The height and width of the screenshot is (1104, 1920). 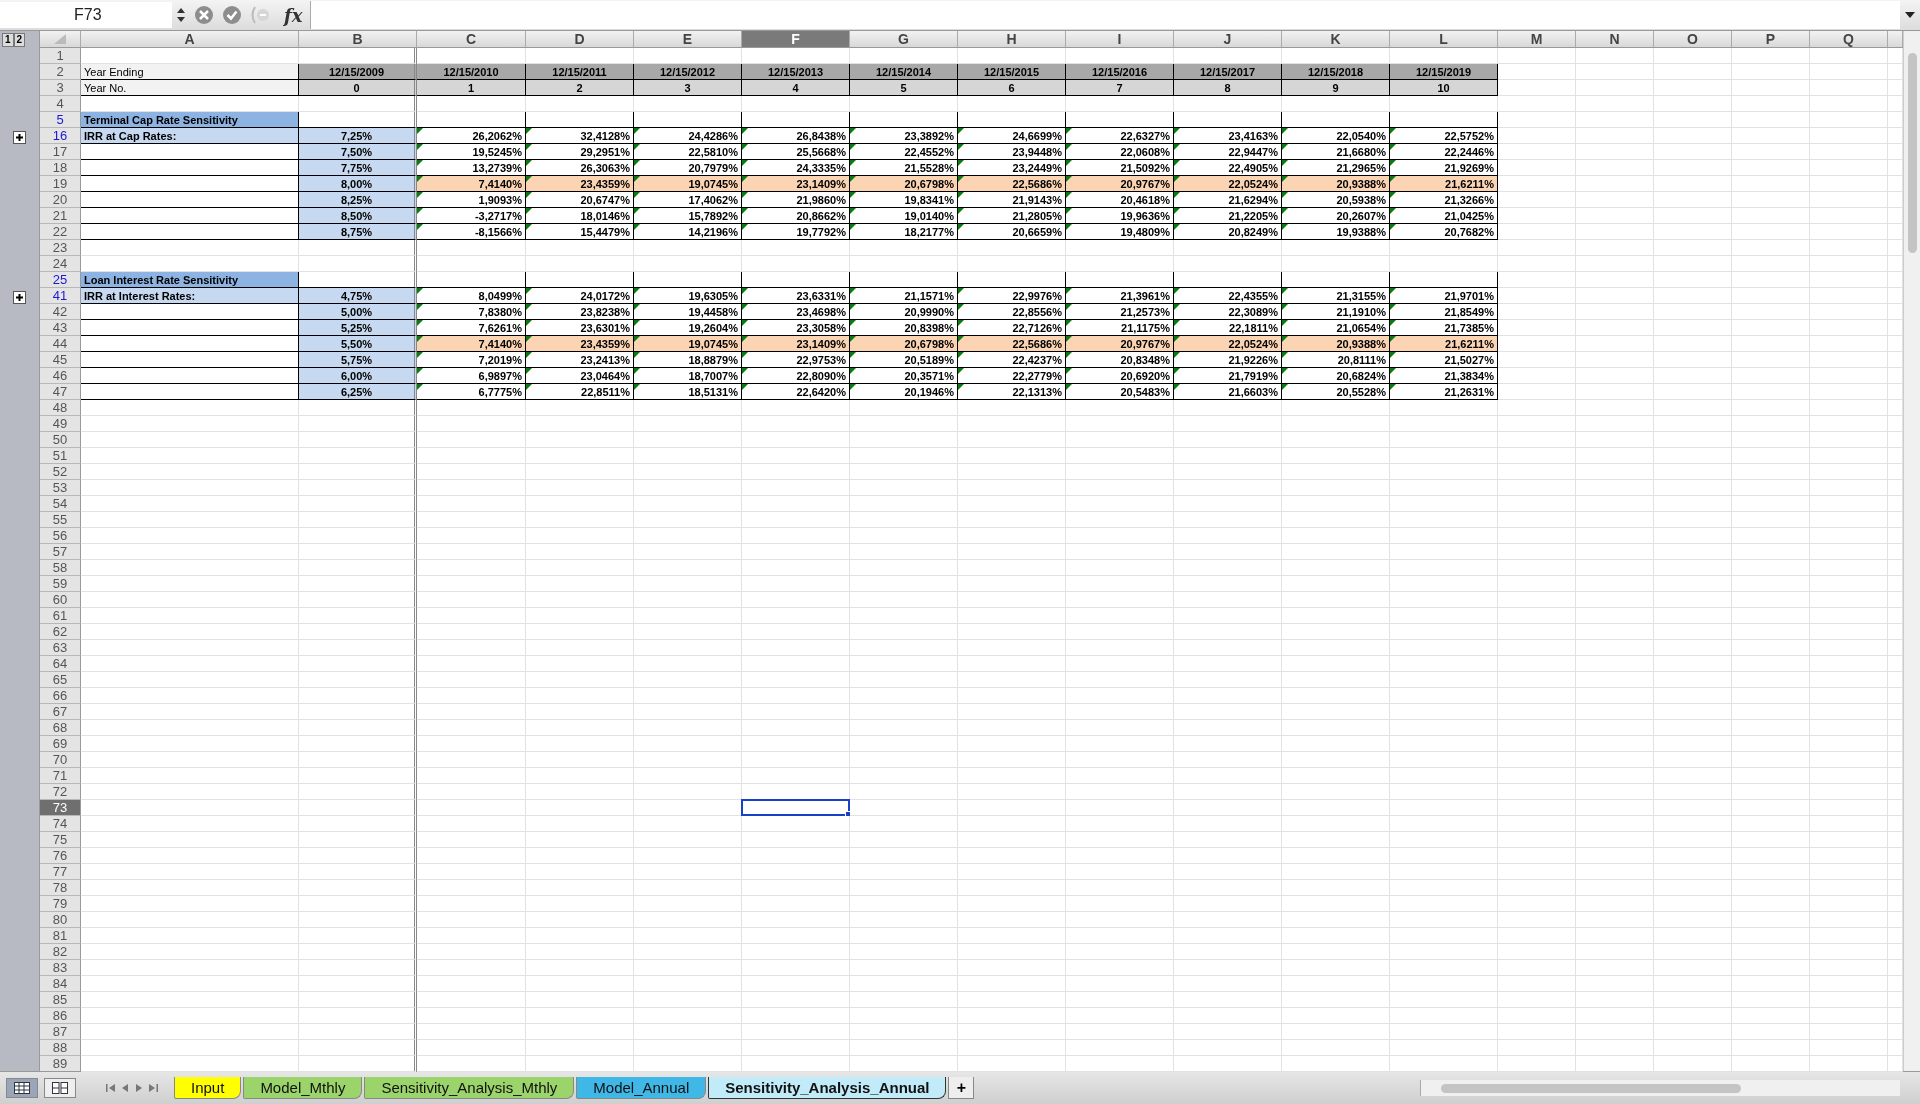 What do you see at coordinates (1771, 39) in the screenshot?
I see `column-header: P` at bounding box center [1771, 39].